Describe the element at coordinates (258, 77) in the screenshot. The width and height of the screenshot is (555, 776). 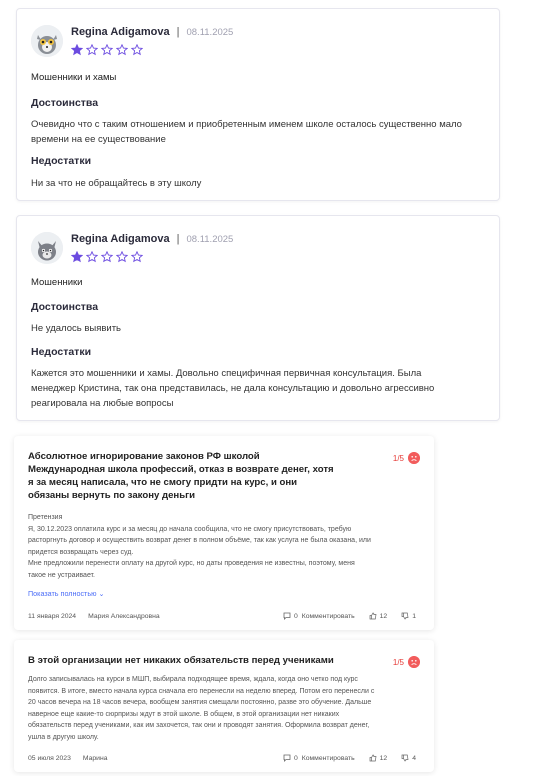
I see `review-title: Мошенники и хамы` at that location.